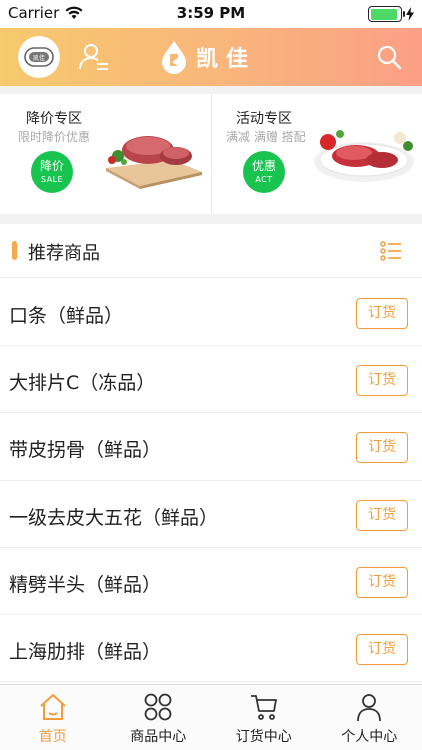 The image size is (422, 750). I want to click on product-name: 精劈半头（鲜品）, so click(85, 584).